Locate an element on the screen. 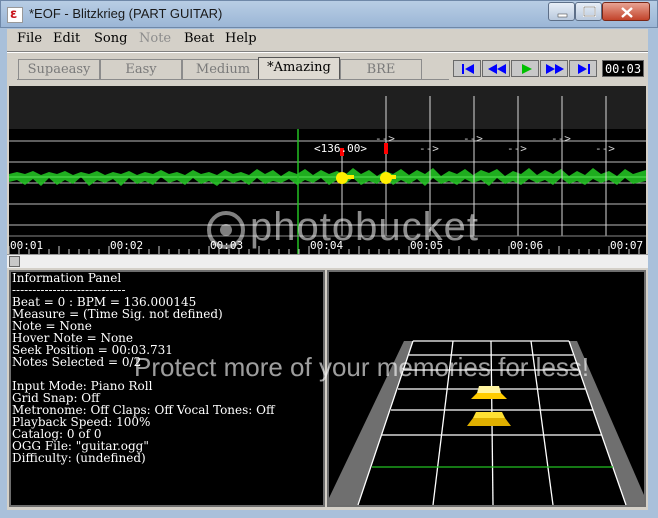  timeline-label: 00:04 is located at coordinates (326, 245).